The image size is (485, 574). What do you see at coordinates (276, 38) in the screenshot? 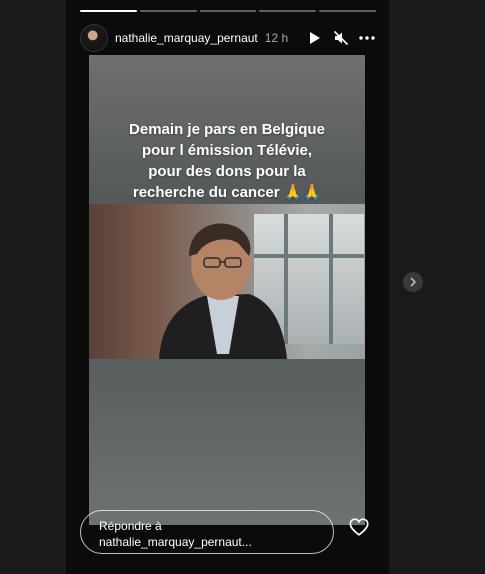
I see `post-time: 12 h` at bounding box center [276, 38].